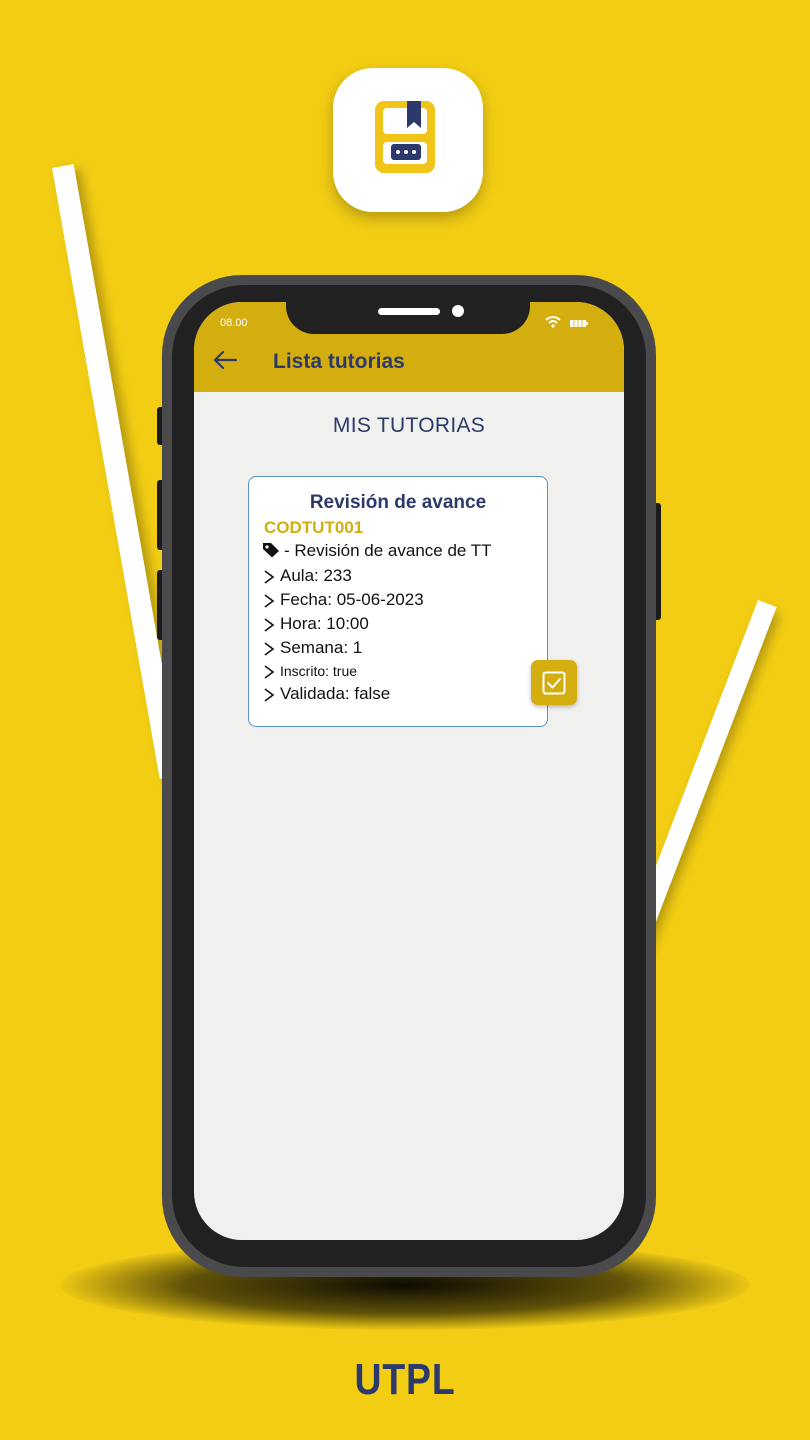 The width and height of the screenshot is (810, 1440). Describe the element at coordinates (225, 360) in the screenshot. I see `arrow-left-icon` at that location.